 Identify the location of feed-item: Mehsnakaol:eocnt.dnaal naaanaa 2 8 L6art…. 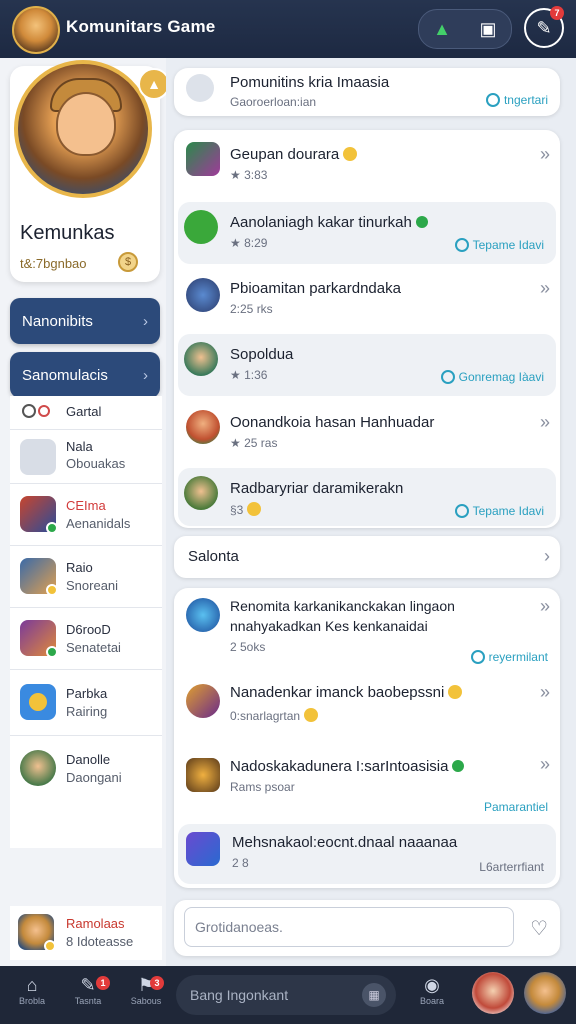
(367, 854).